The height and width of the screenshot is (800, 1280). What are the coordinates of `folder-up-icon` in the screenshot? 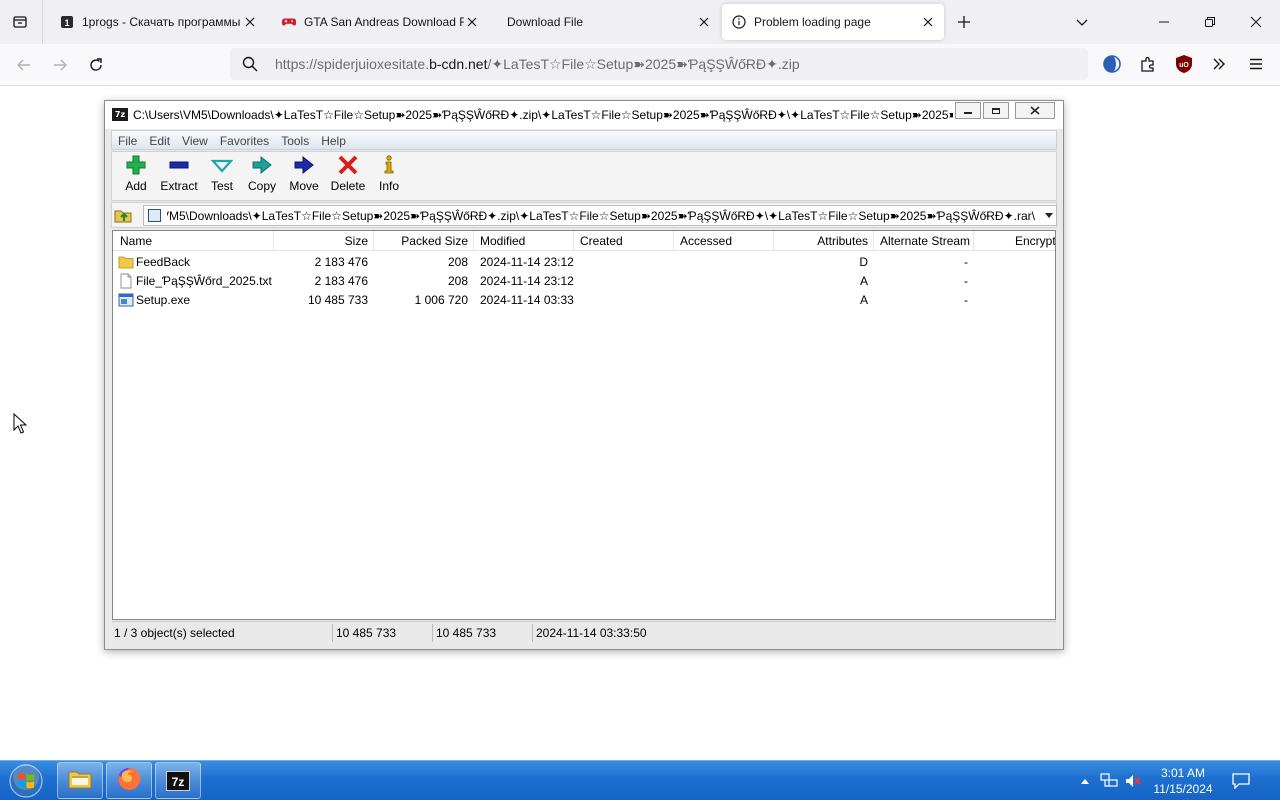 It's located at (124, 215).